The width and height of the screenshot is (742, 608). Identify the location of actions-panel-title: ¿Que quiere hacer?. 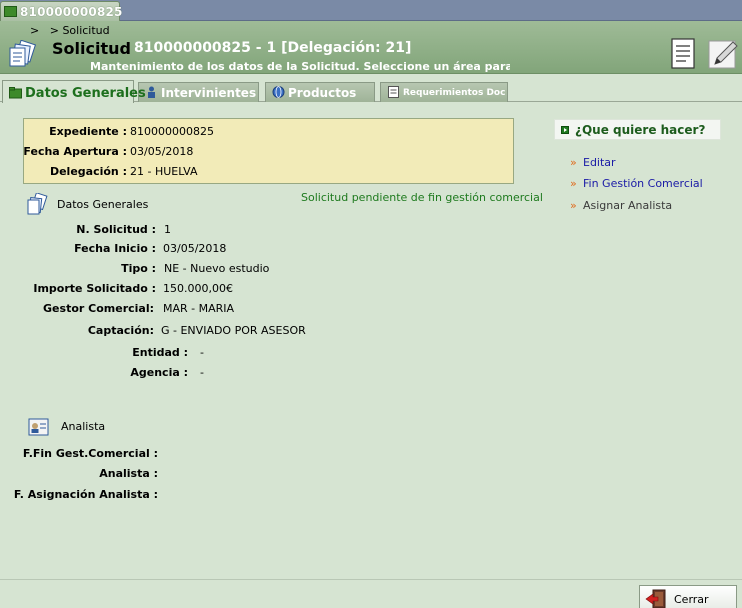
(640, 130).